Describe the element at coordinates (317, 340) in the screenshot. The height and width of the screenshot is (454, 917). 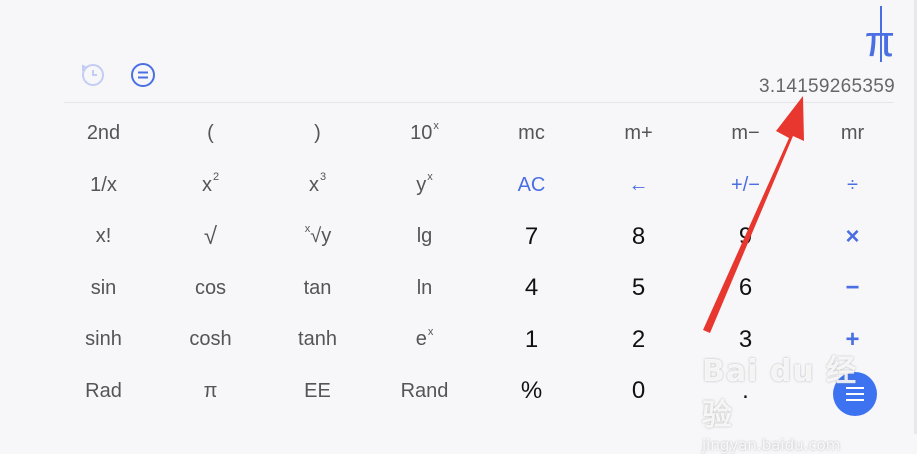
I see `key-tanh: tanh` at that location.